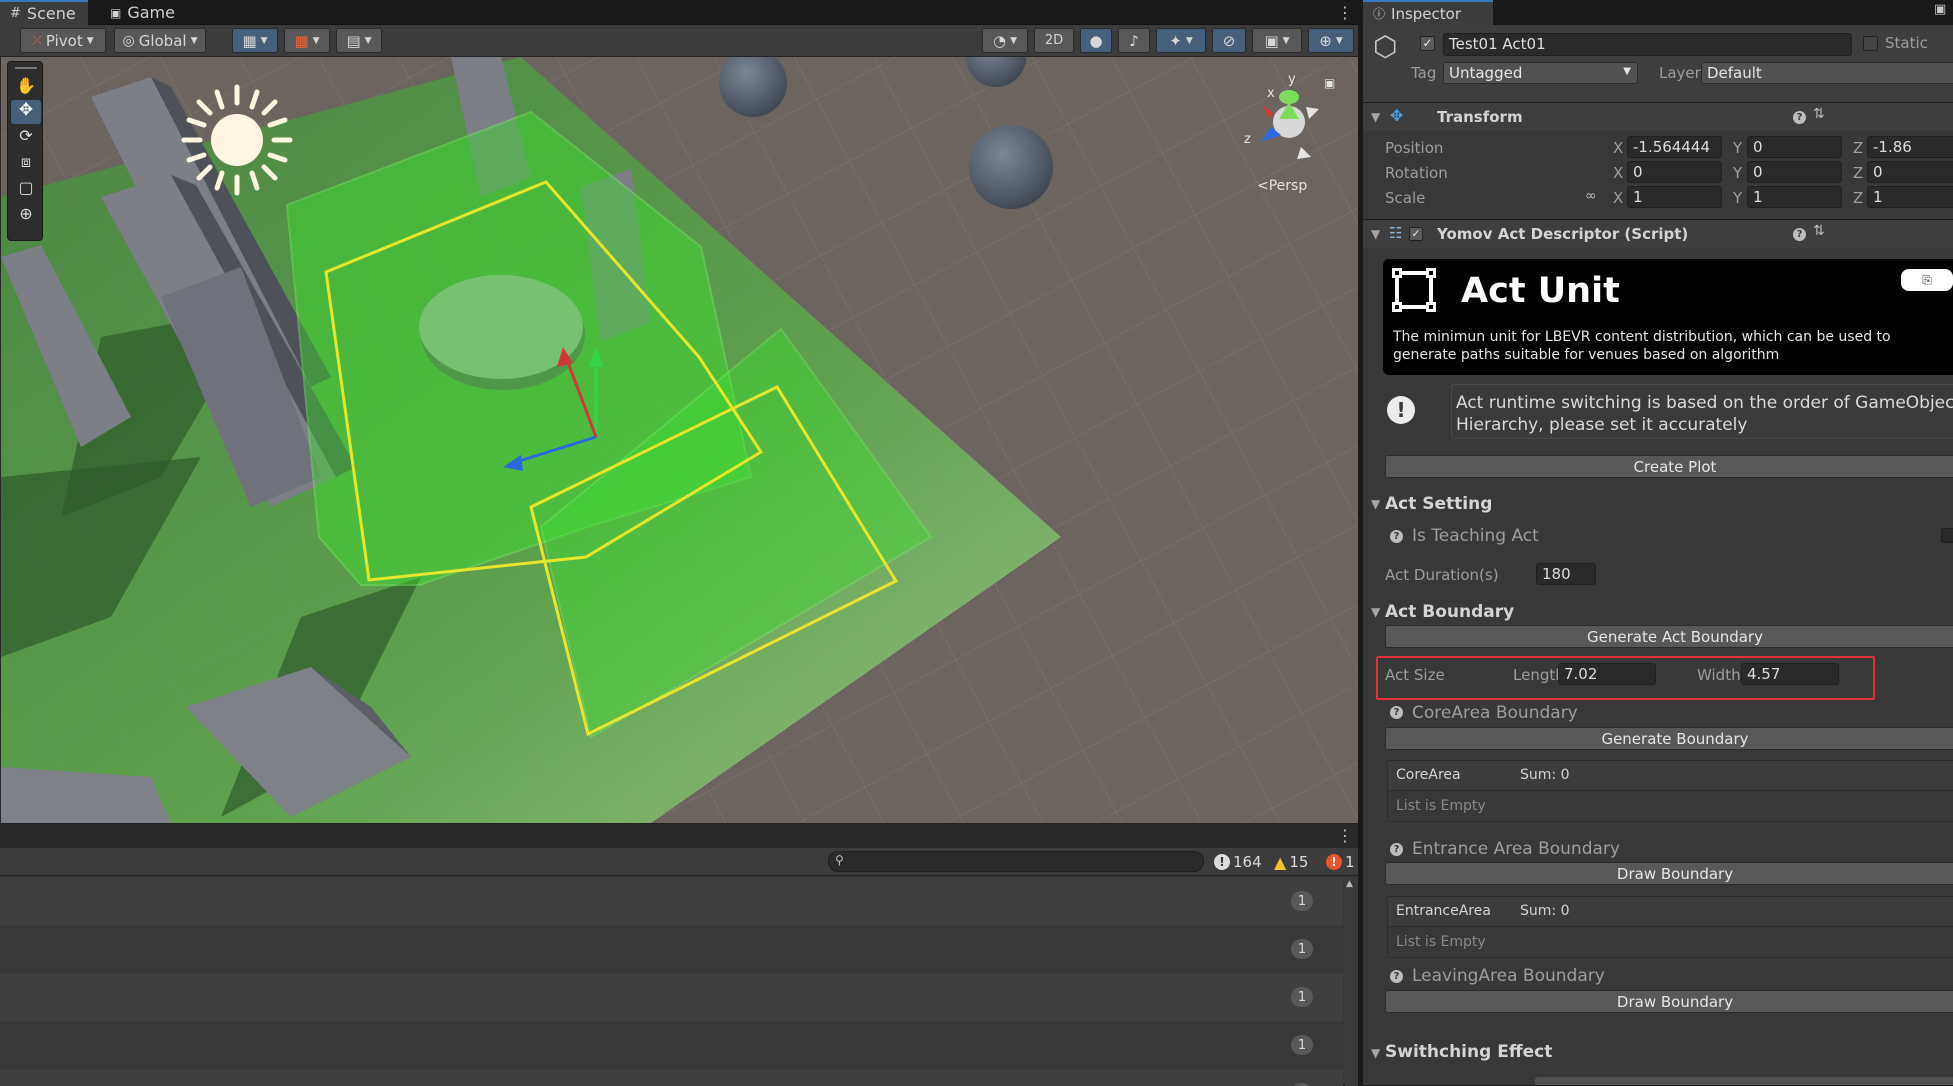 The image size is (1953, 1086). I want to click on gizmos-dropdown: ⊕ ▼, so click(1331, 40).